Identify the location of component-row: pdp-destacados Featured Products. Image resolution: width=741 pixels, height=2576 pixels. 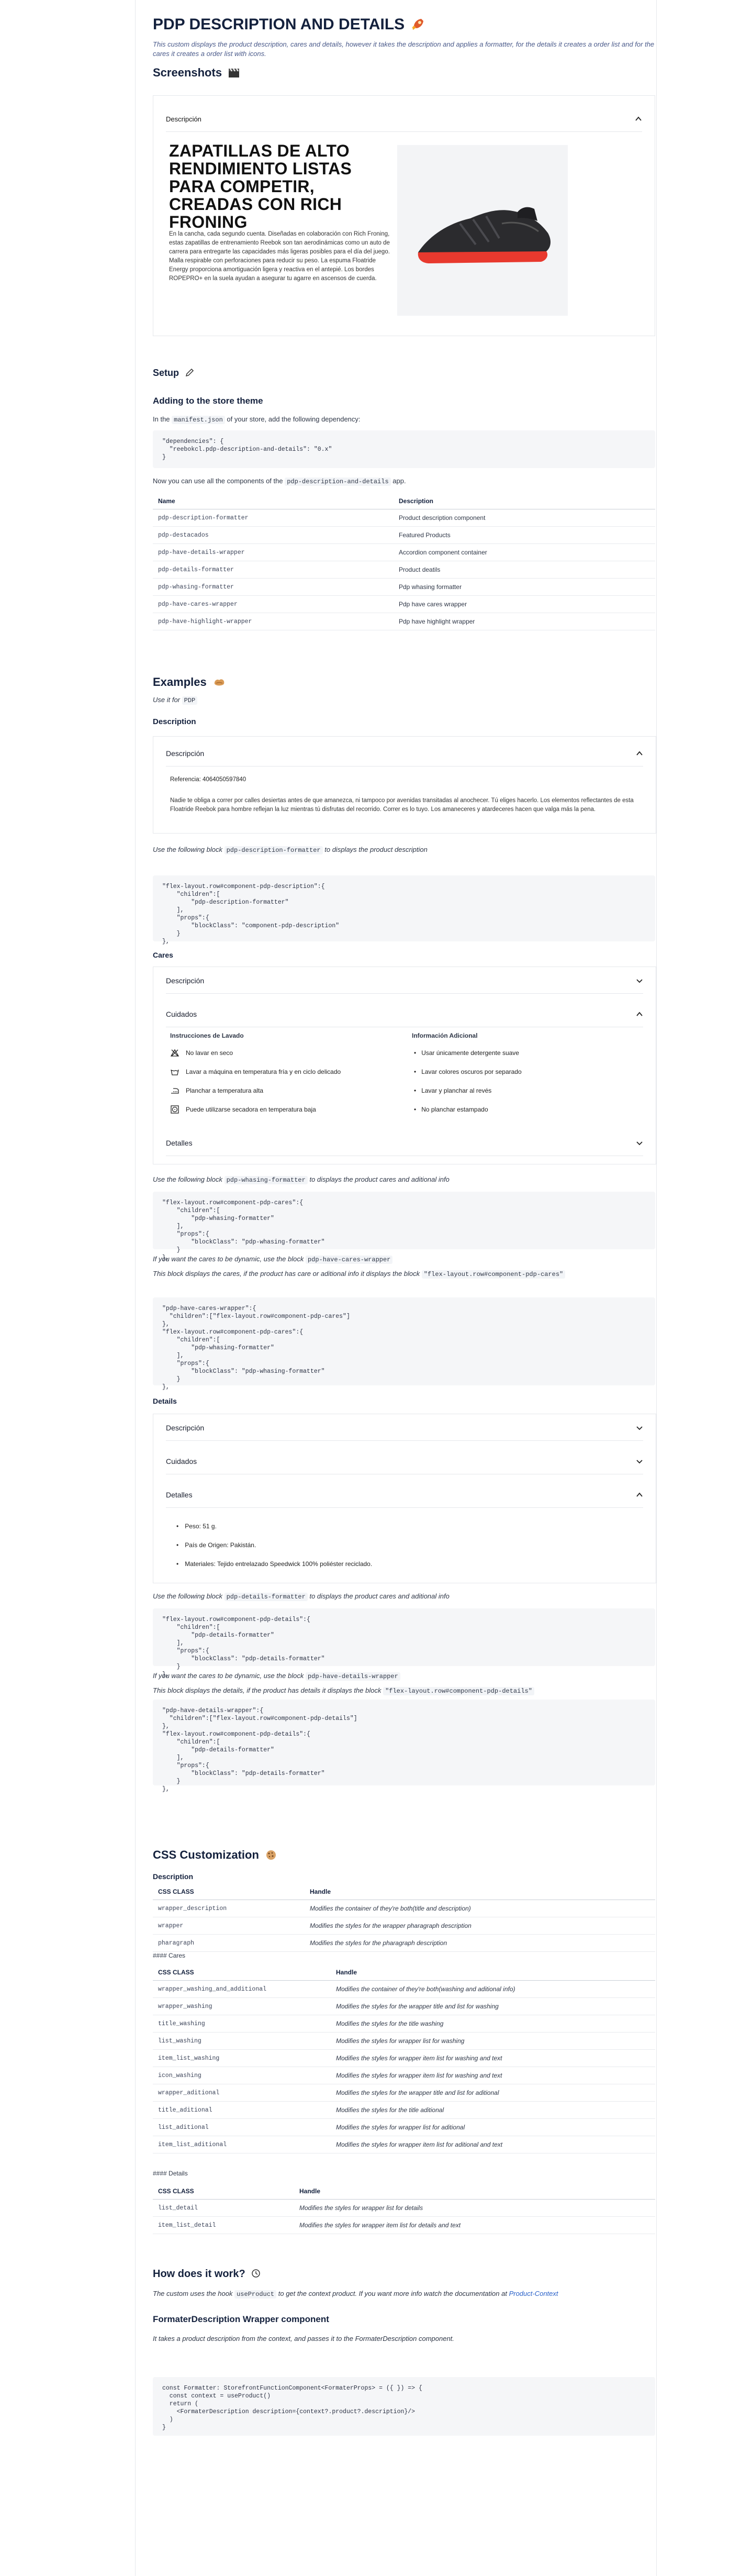
(404, 535).